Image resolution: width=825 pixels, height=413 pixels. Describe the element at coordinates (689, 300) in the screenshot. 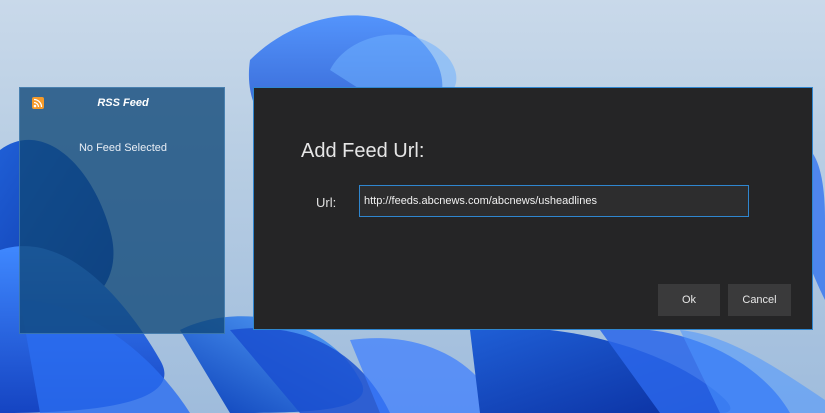

I see `ok-button: Ok` at that location.